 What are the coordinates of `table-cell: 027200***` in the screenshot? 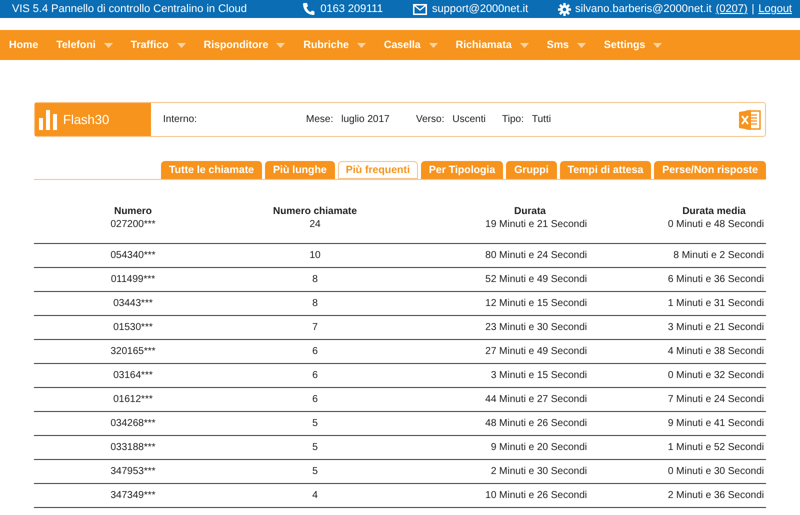 It's located at (133, 230).